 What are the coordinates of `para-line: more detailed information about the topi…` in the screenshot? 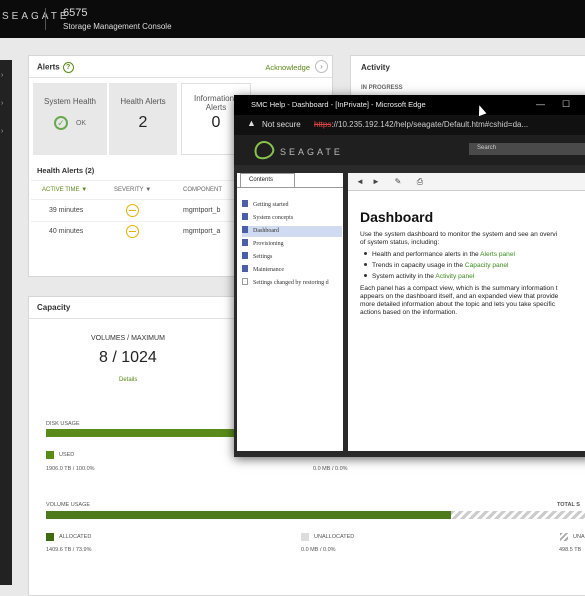 It's located at (457, 304).